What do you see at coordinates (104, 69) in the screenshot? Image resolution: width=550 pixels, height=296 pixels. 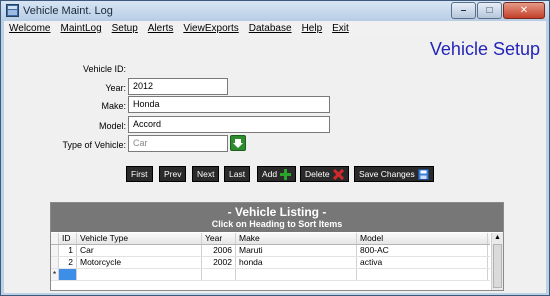 I see `vehicle-id-label: Vehicle ID:` at bounding box center [104, 69].